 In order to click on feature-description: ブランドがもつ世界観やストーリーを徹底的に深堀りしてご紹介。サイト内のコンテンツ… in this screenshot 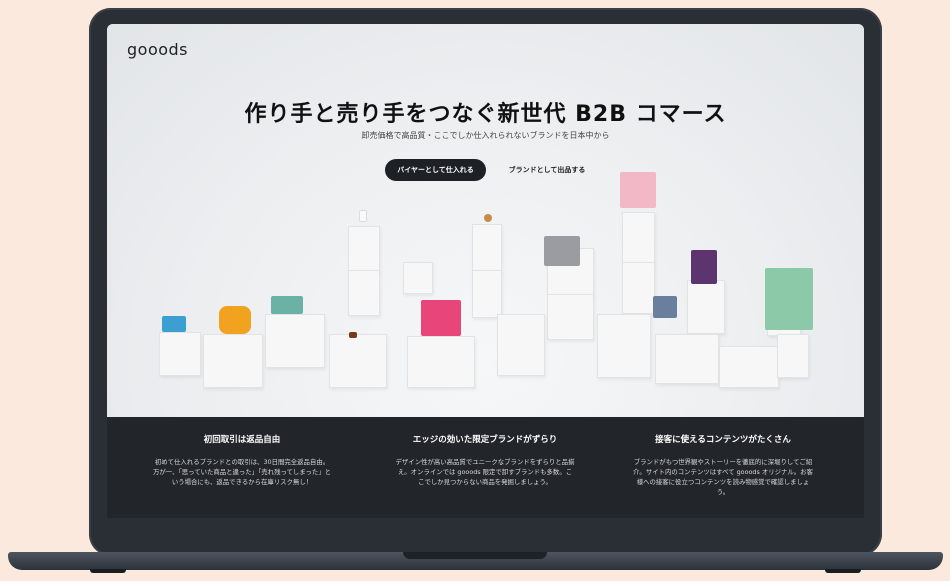, I will do `click(723, 477)`.